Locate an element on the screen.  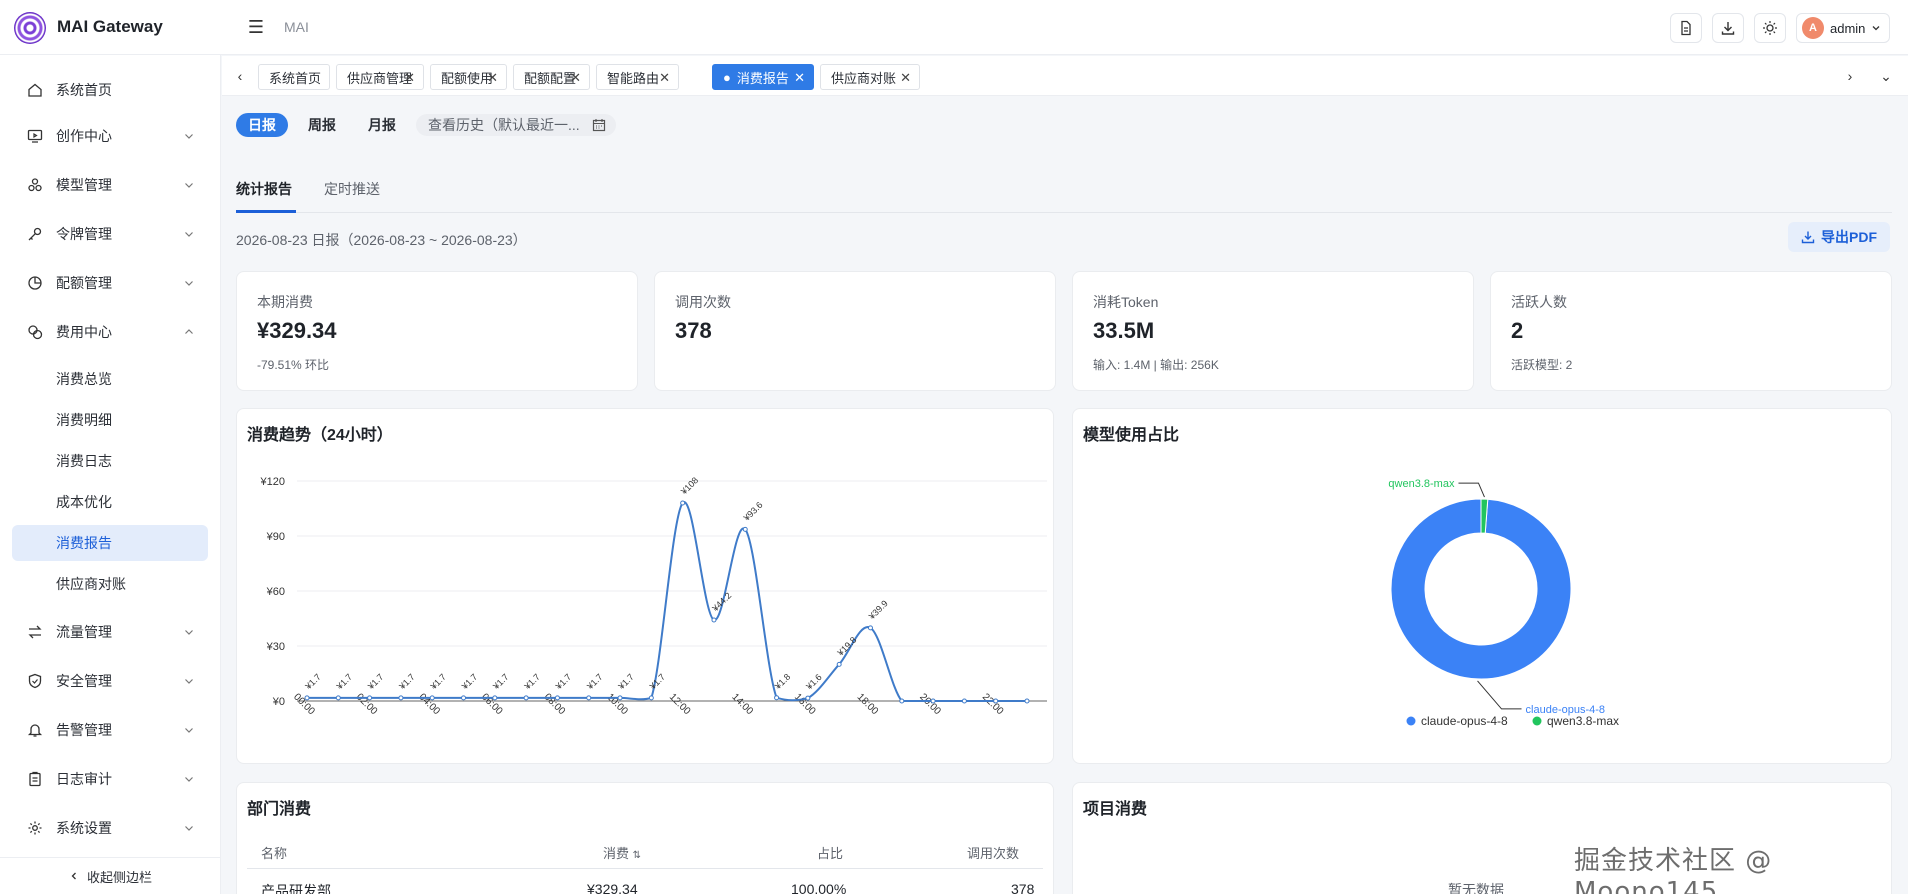
data-label: ¥1.8 is located at coordinates (782, 682).